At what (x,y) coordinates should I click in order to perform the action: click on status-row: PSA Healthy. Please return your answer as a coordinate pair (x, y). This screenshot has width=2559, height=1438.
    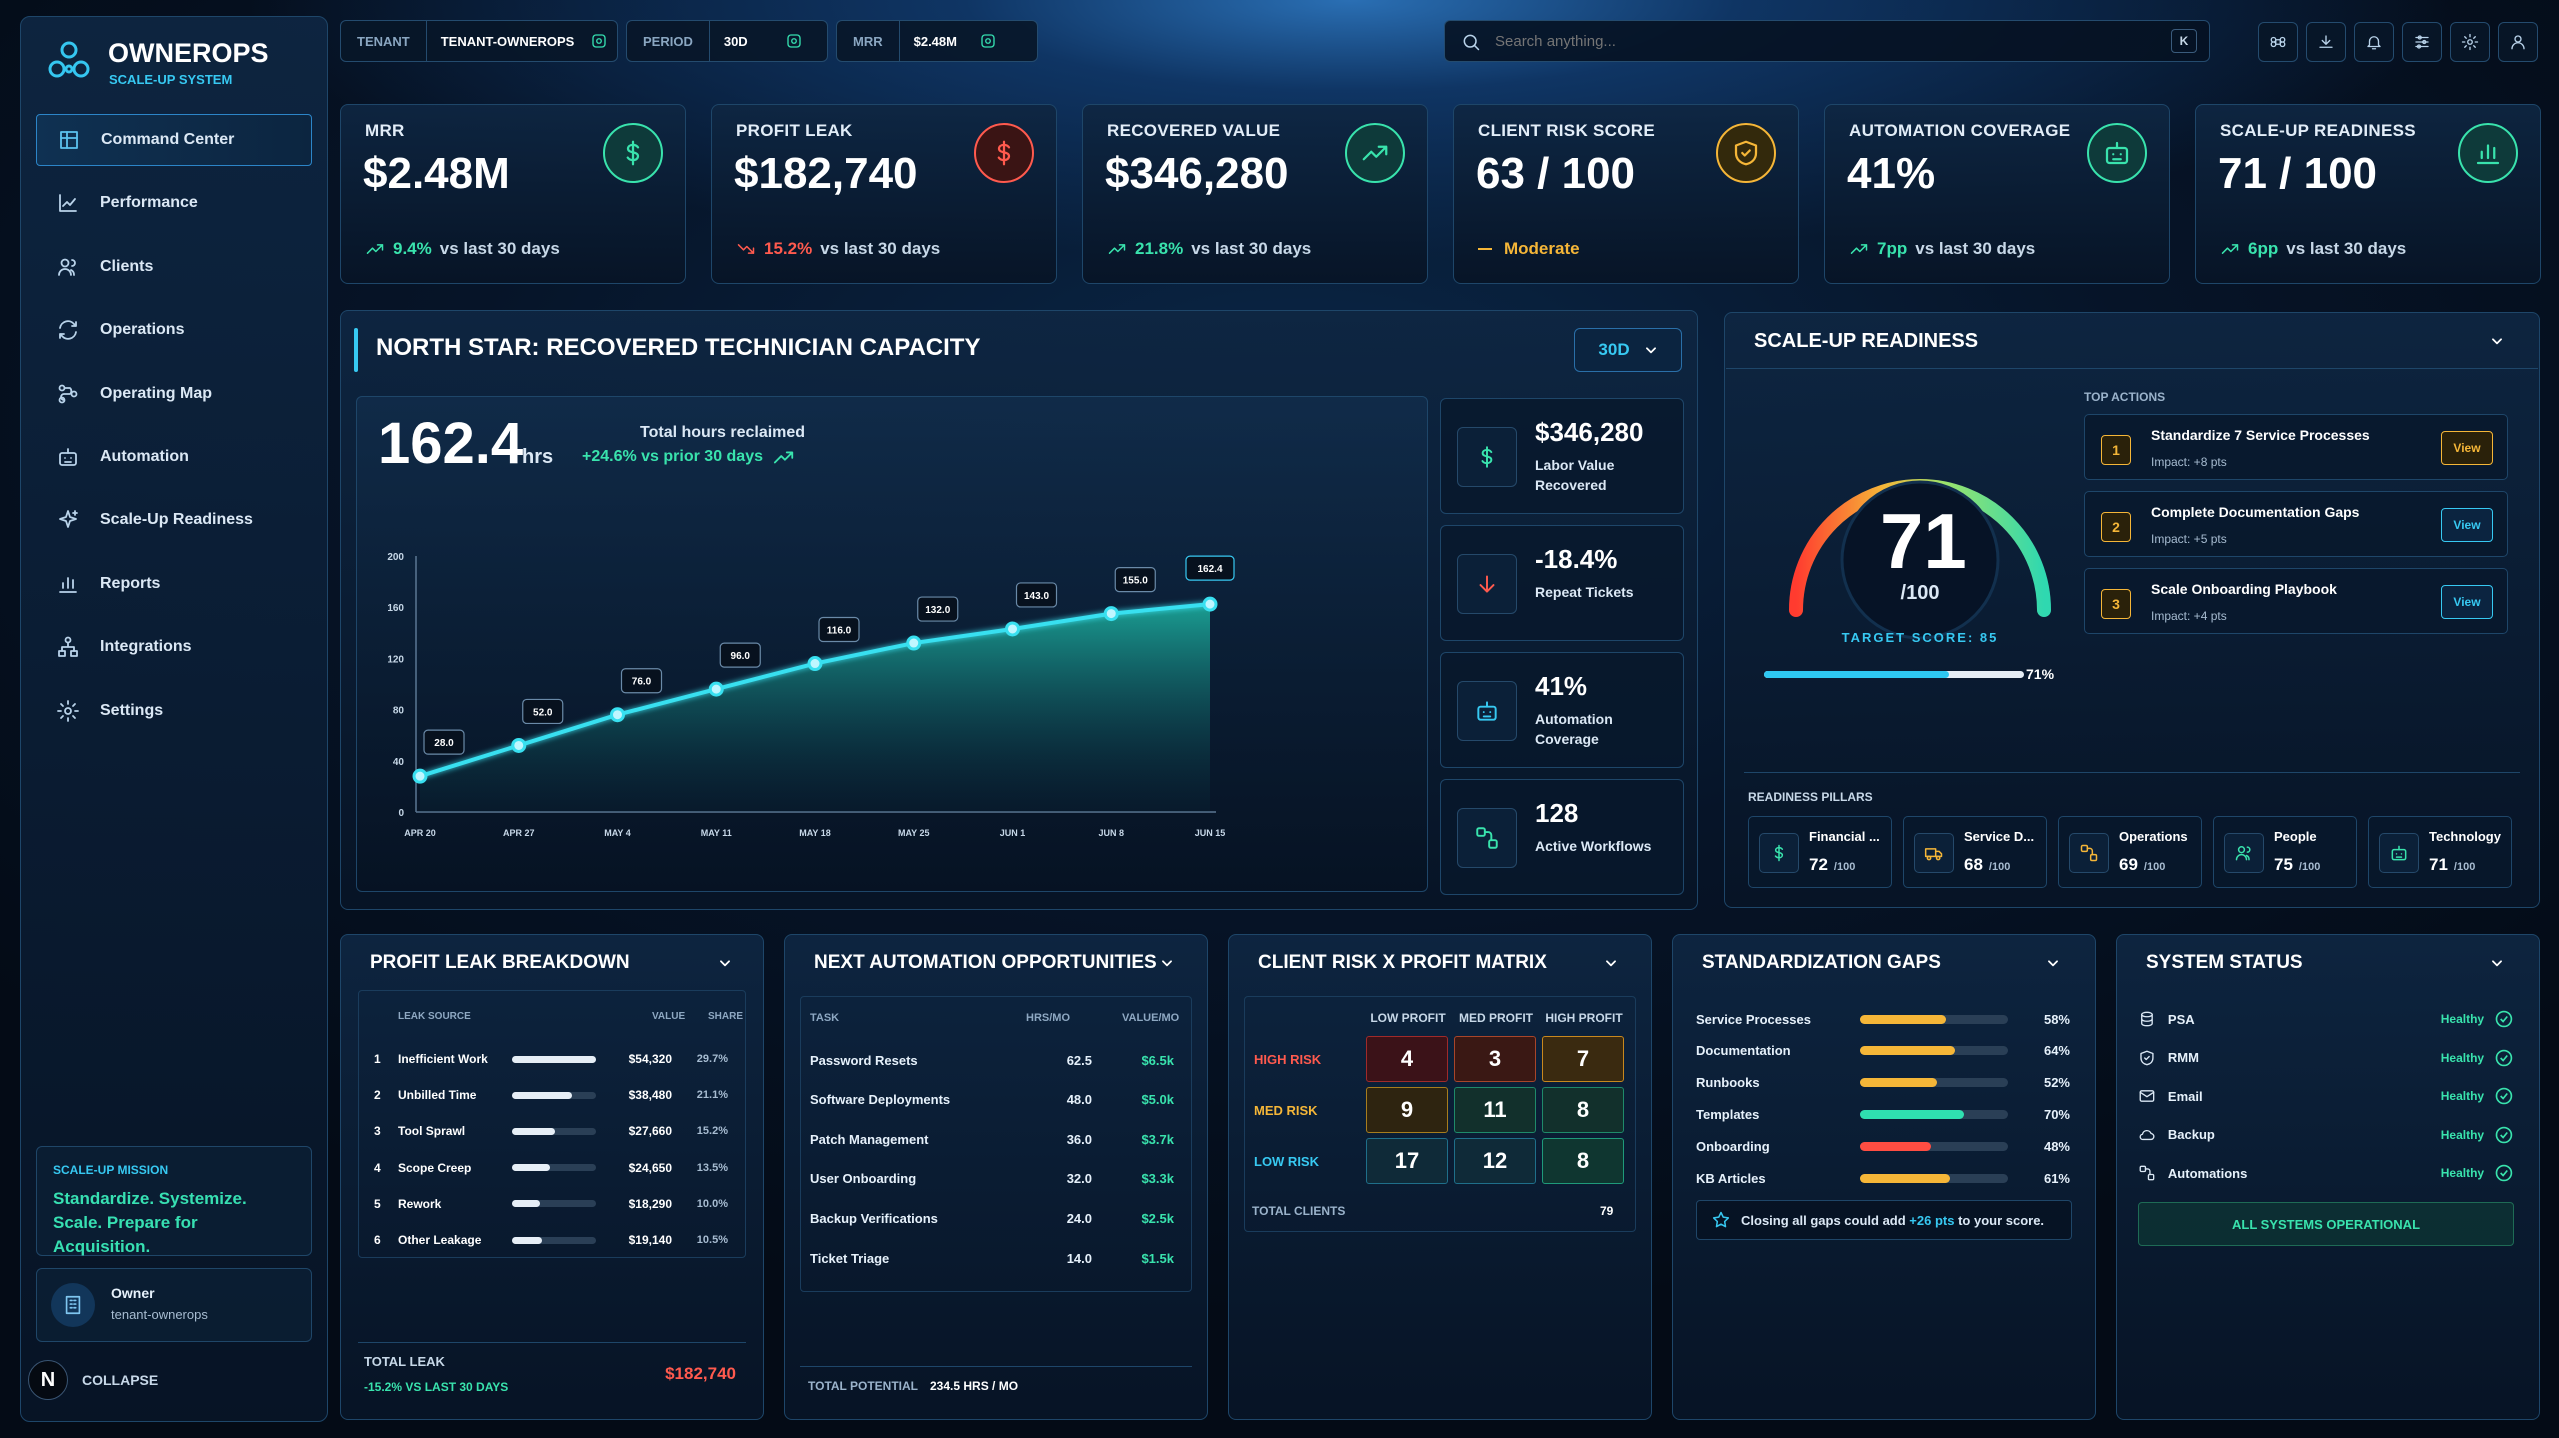
    Looking at the image, I should click on (2326, 1019).